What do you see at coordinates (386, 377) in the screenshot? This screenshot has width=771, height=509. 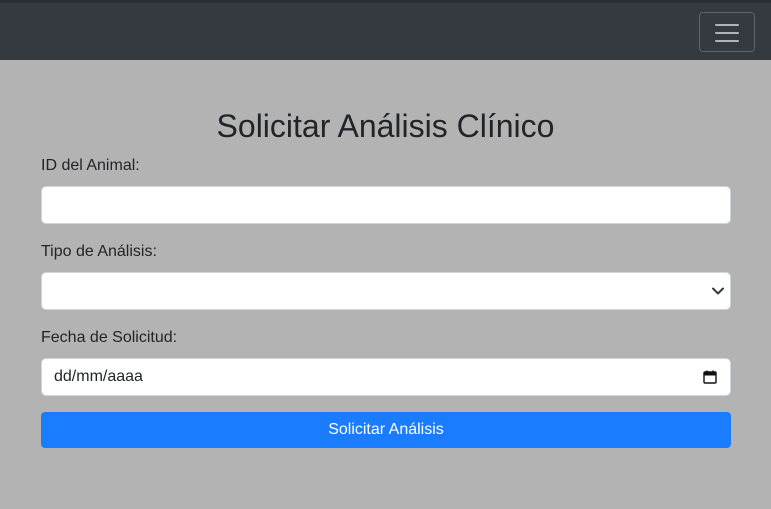 I see `request-date-input: dd/mm/aaaa` at bounding box center [386, 377].